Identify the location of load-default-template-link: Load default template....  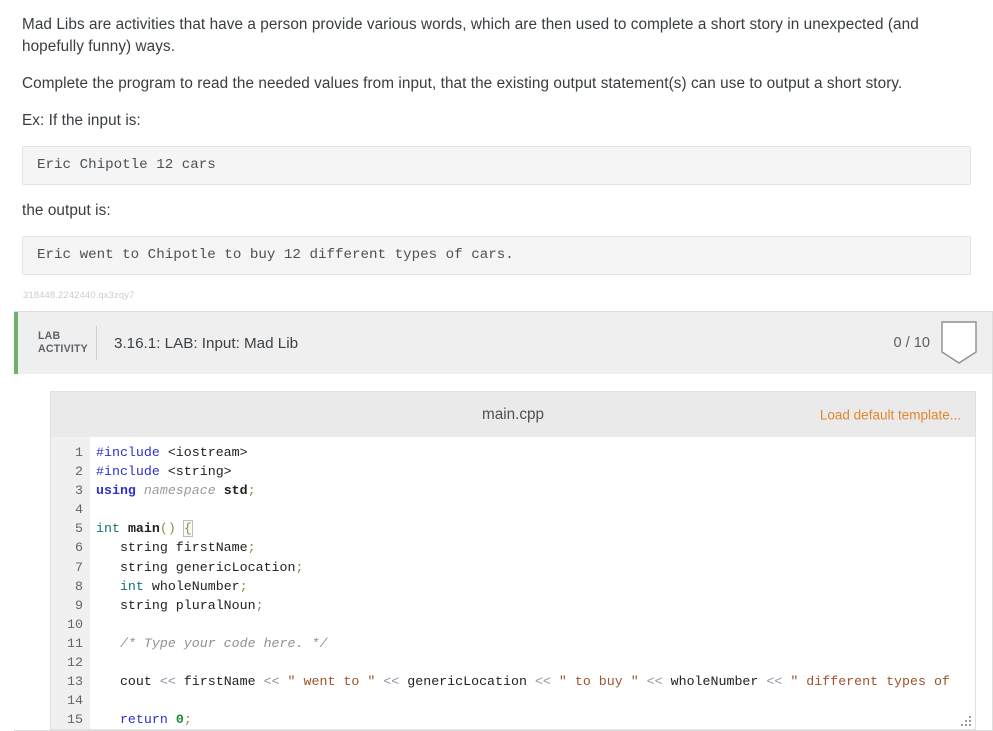
(890, 414).